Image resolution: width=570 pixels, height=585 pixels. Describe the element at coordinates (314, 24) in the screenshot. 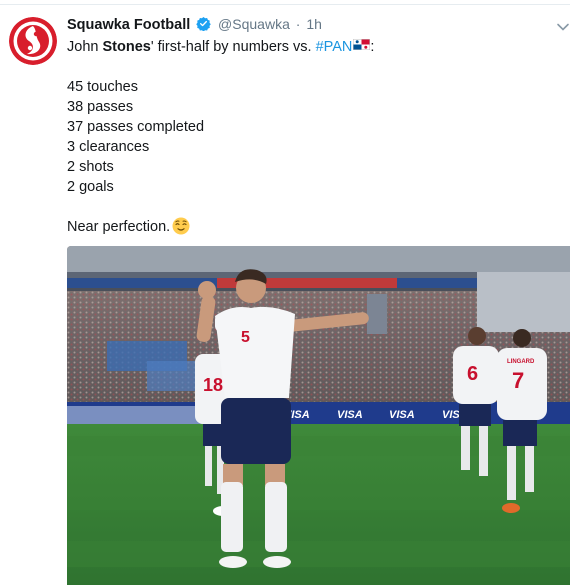

I see `tweet-timestamp: 1h` at that location.